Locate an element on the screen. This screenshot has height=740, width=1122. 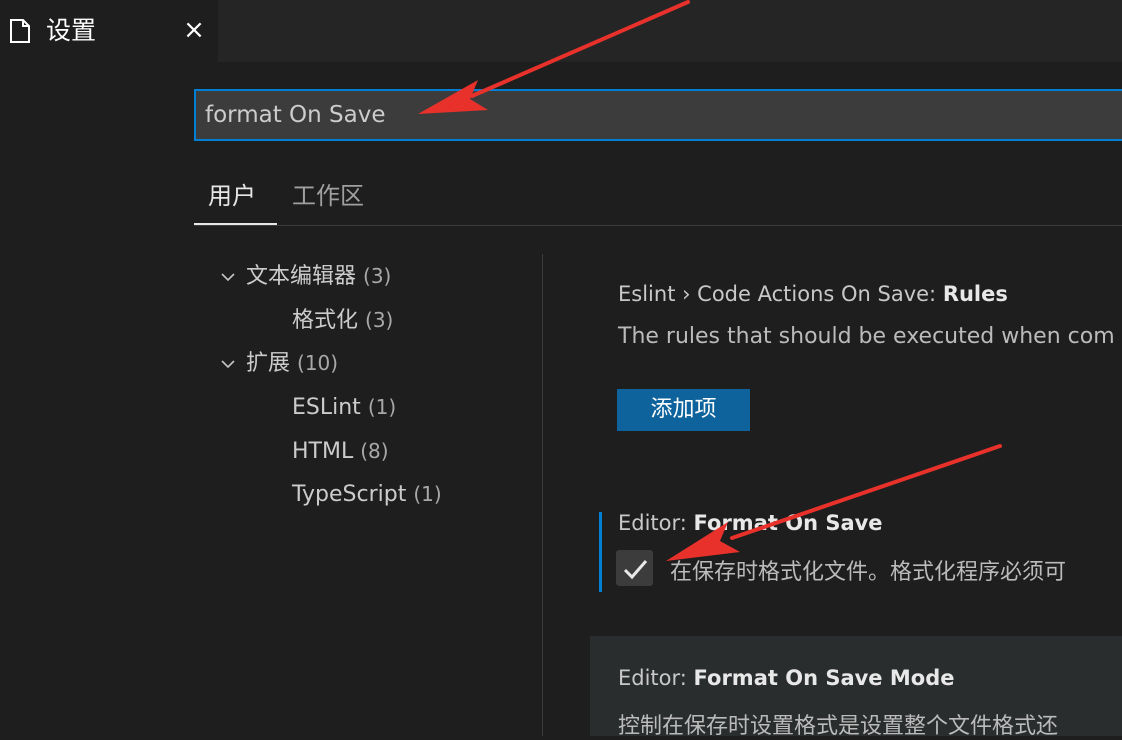
toc-item-count: (10) is located at coordinates (318, 363).